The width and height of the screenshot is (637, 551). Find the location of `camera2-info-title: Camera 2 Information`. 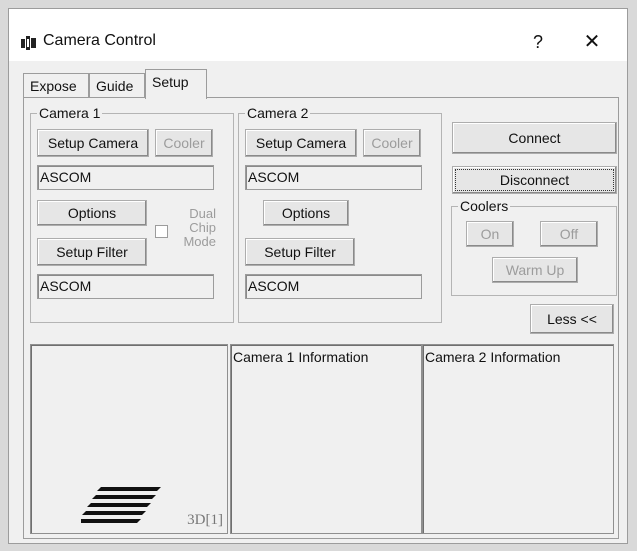

camera2-info-title: Camera 2 Information is located at coordinates (493, 357).